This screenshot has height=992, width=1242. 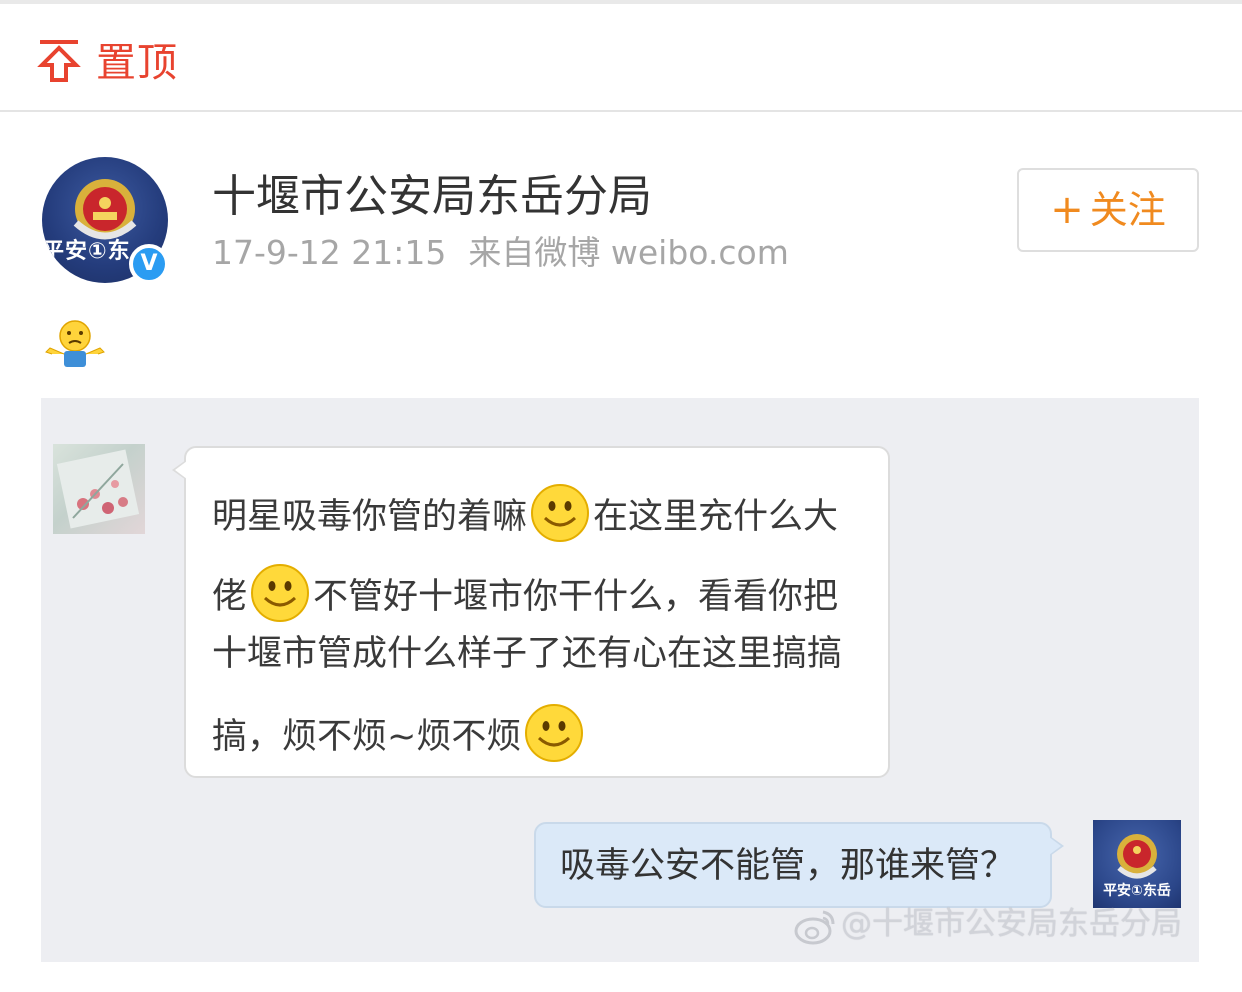 What do you see at coordinates (329, 252) in the screenshot?
I see `post-timestamp: 17-9-12 21:15` at bounding box center [329, 252].